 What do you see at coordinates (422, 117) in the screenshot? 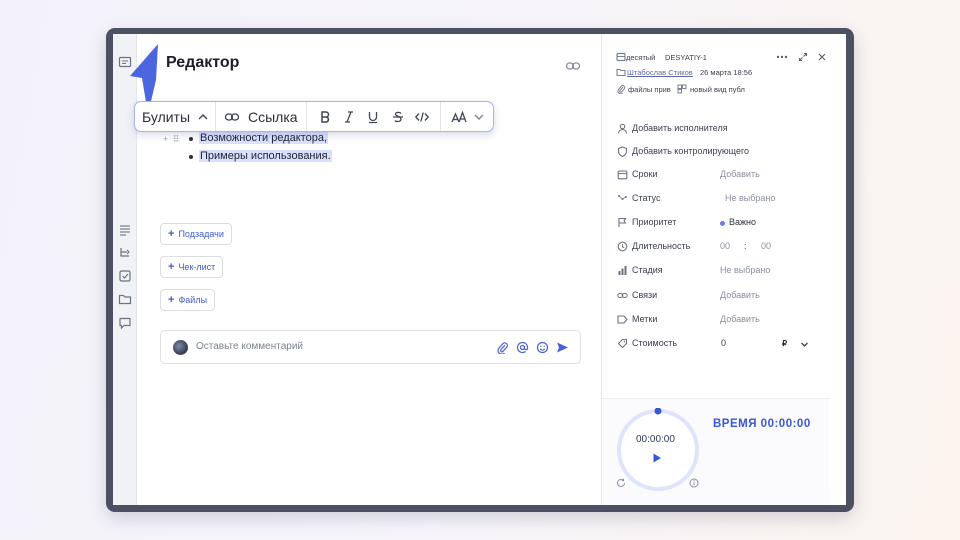
I see `code-icon` at bounding box center [422, 117].